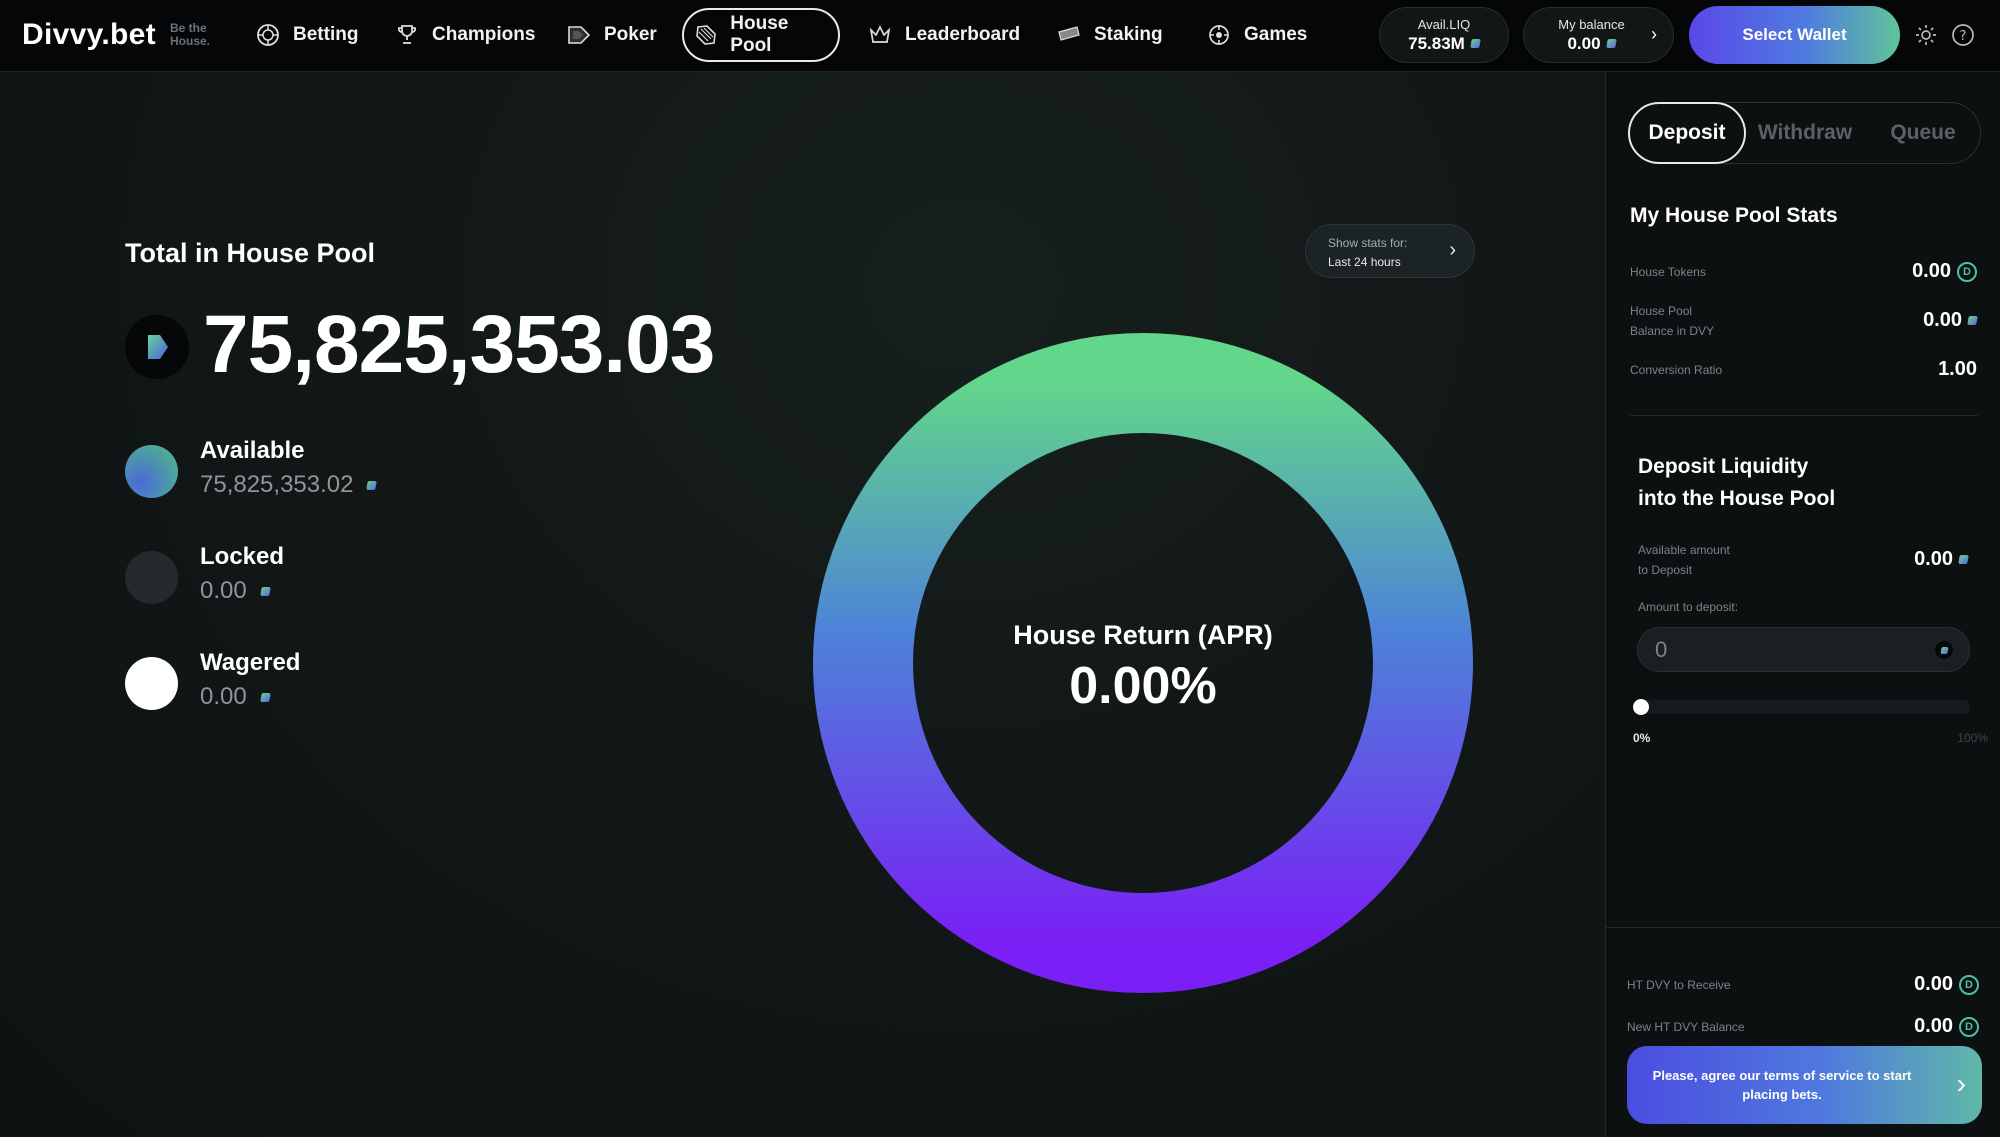 This screenshot has height=1137, width=2000. I want to click on locked-amount: 0.00, so click(223, 590).